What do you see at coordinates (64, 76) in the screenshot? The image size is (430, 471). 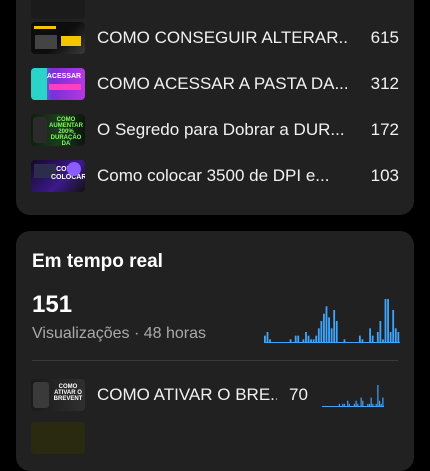 I see `thumbnail-text: ACESSAR` at bounding box center [64, 76].